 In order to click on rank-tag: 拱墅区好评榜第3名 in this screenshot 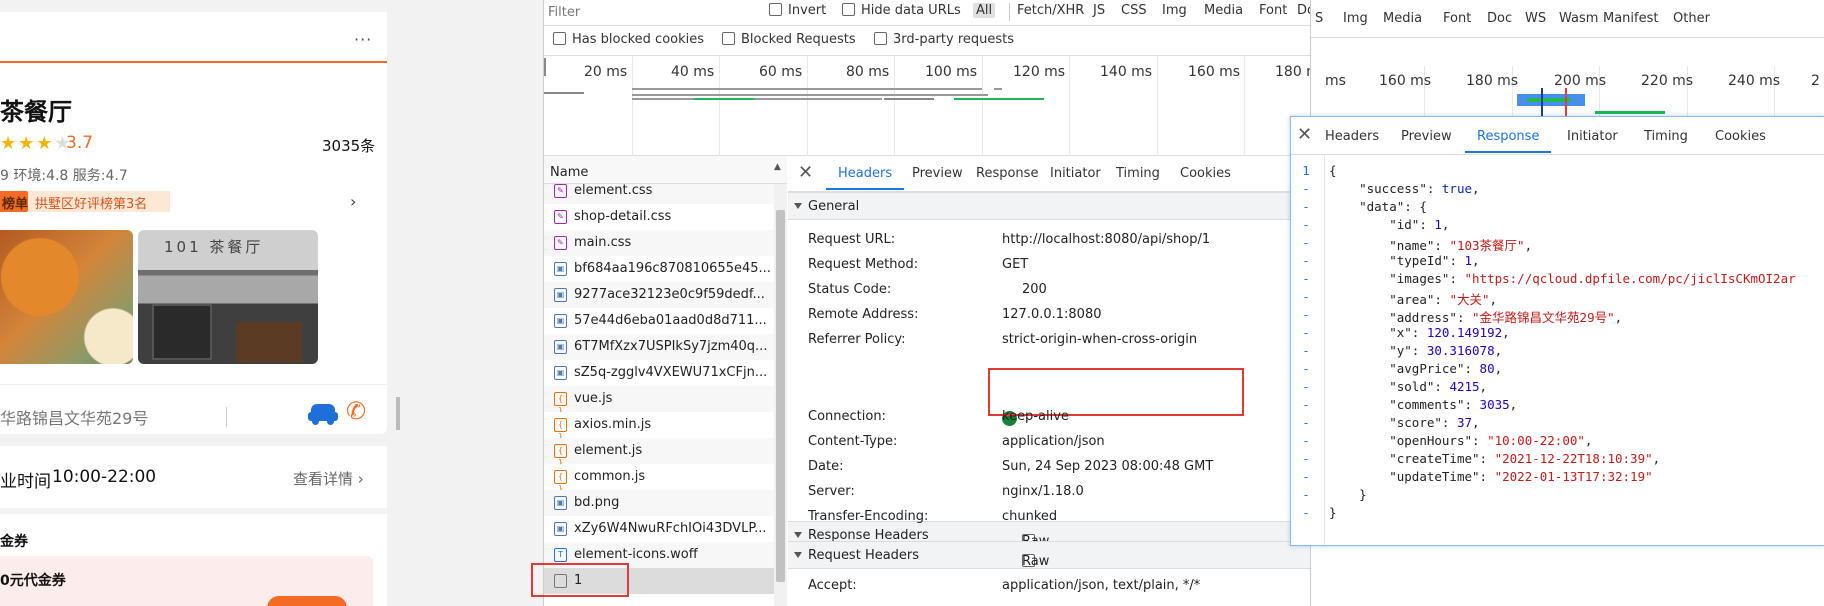, I will do `click(99, 201)`.